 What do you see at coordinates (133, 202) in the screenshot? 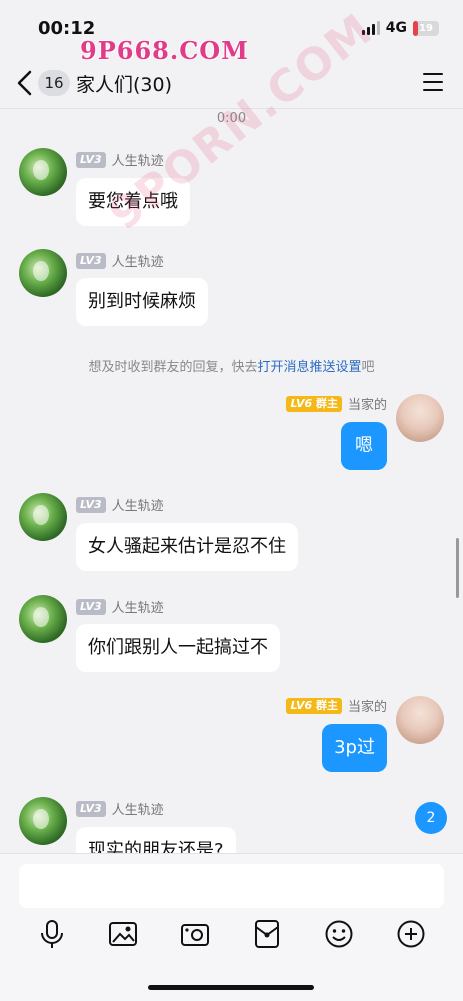
I see `message-bubble: 要您着点哦` at bounding box center [133, 202].